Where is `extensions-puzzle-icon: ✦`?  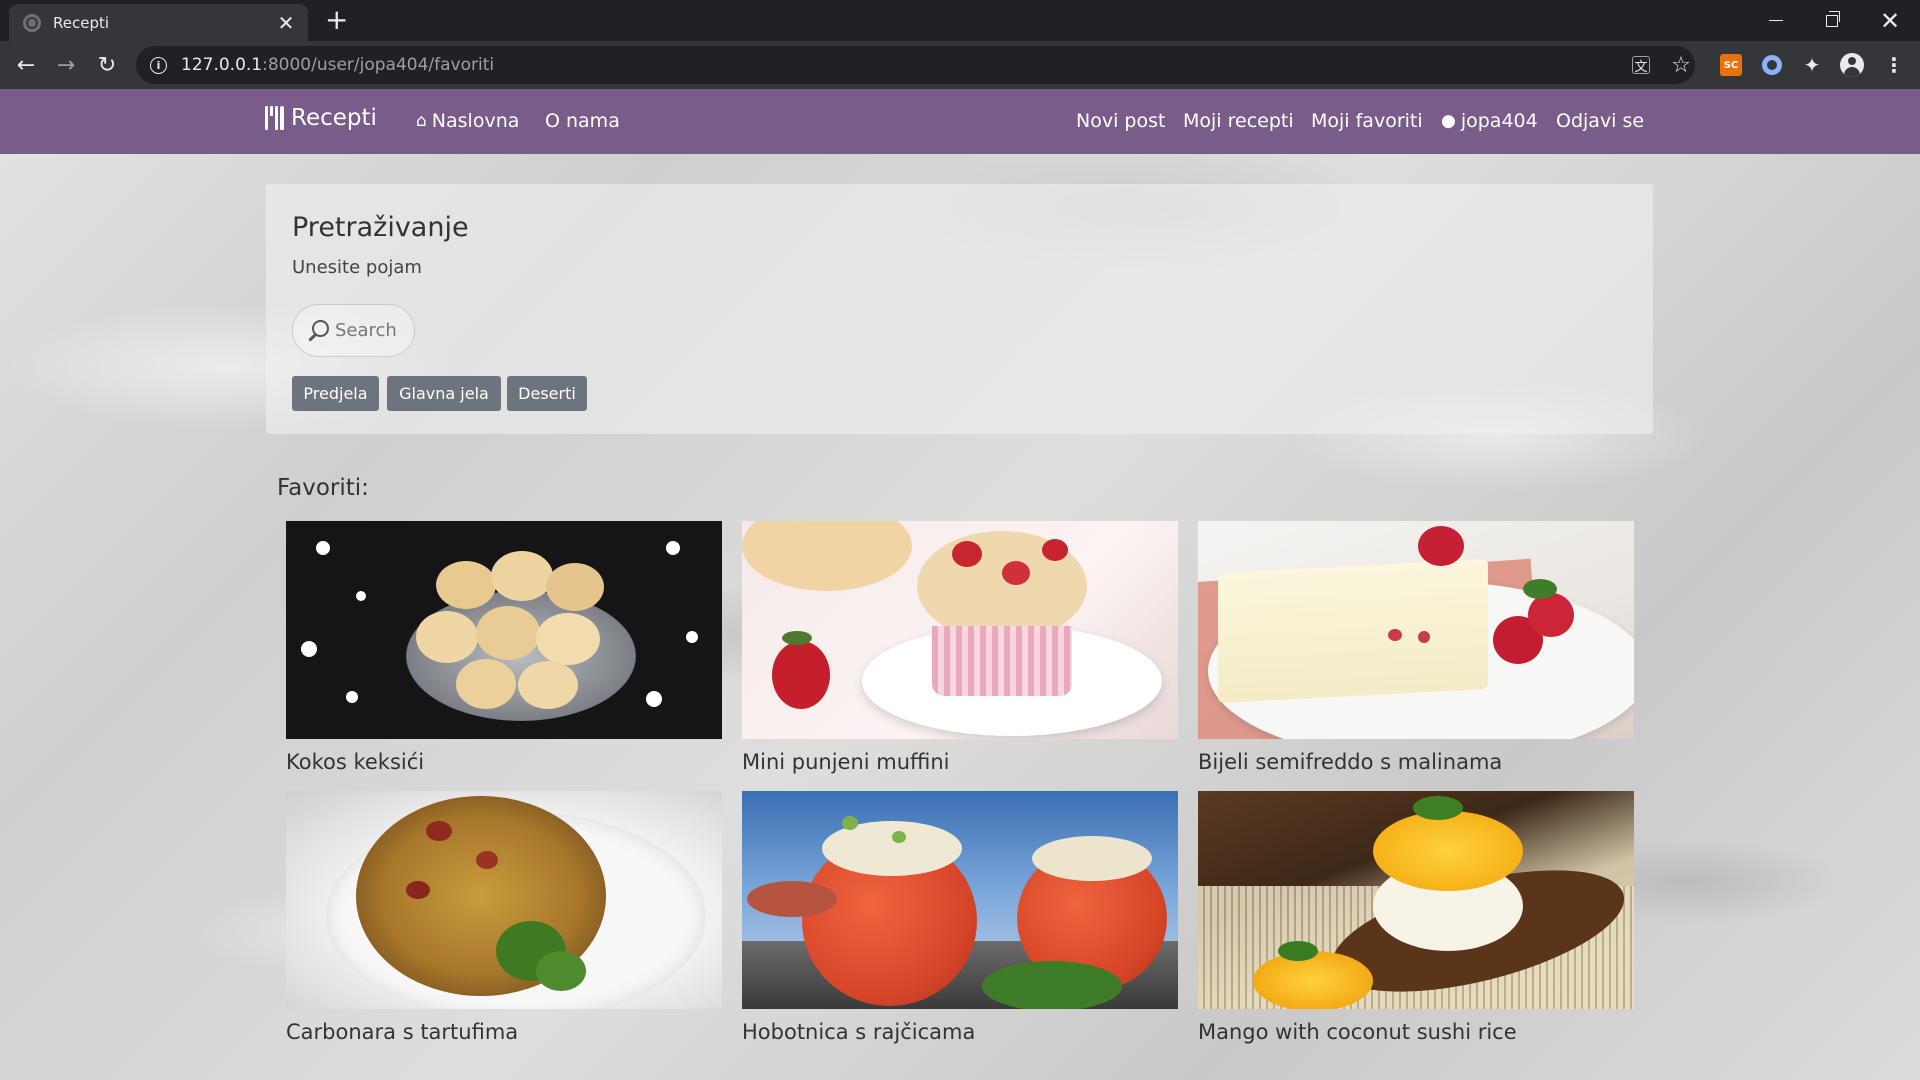
extensions-puzzle-icon: ✦ is located at coordinates (1812, 65).